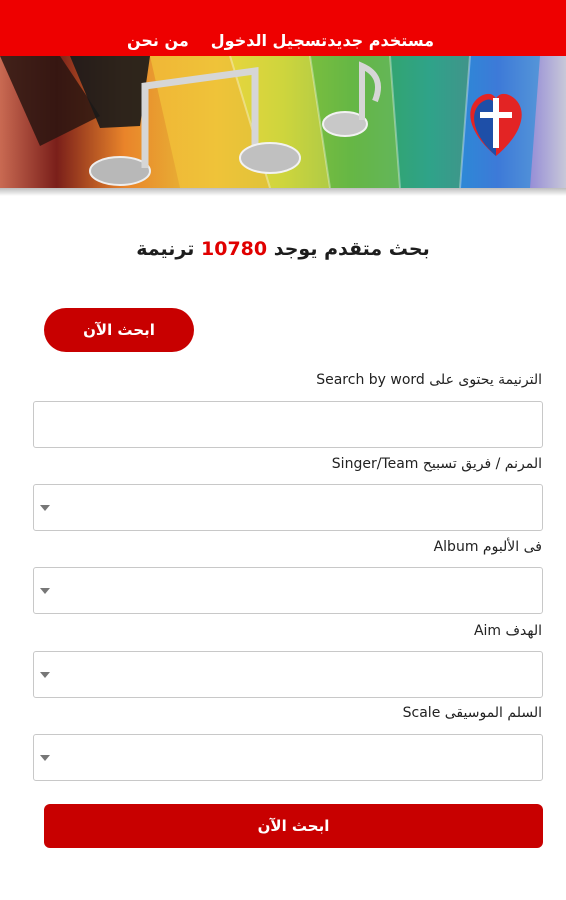 The width and height of the screenshot is (566, 900). I want to click on header-banner, so click(283, 122).